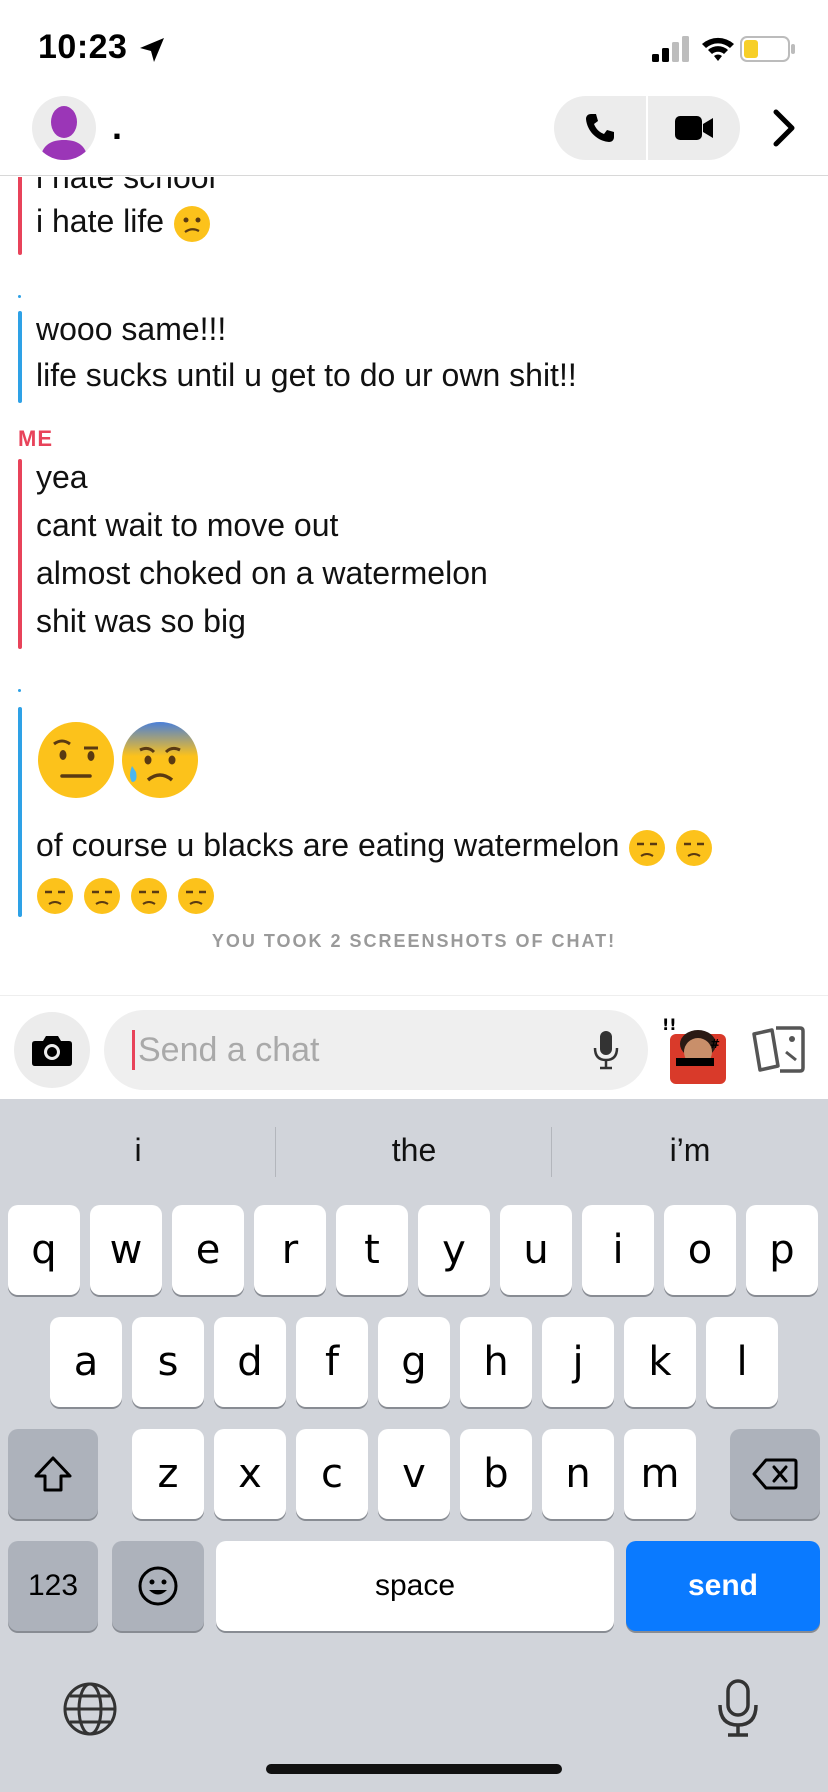  Describe the element at coordinates (414, 136) in the screenshot. I see `chat-header: .` at that location.